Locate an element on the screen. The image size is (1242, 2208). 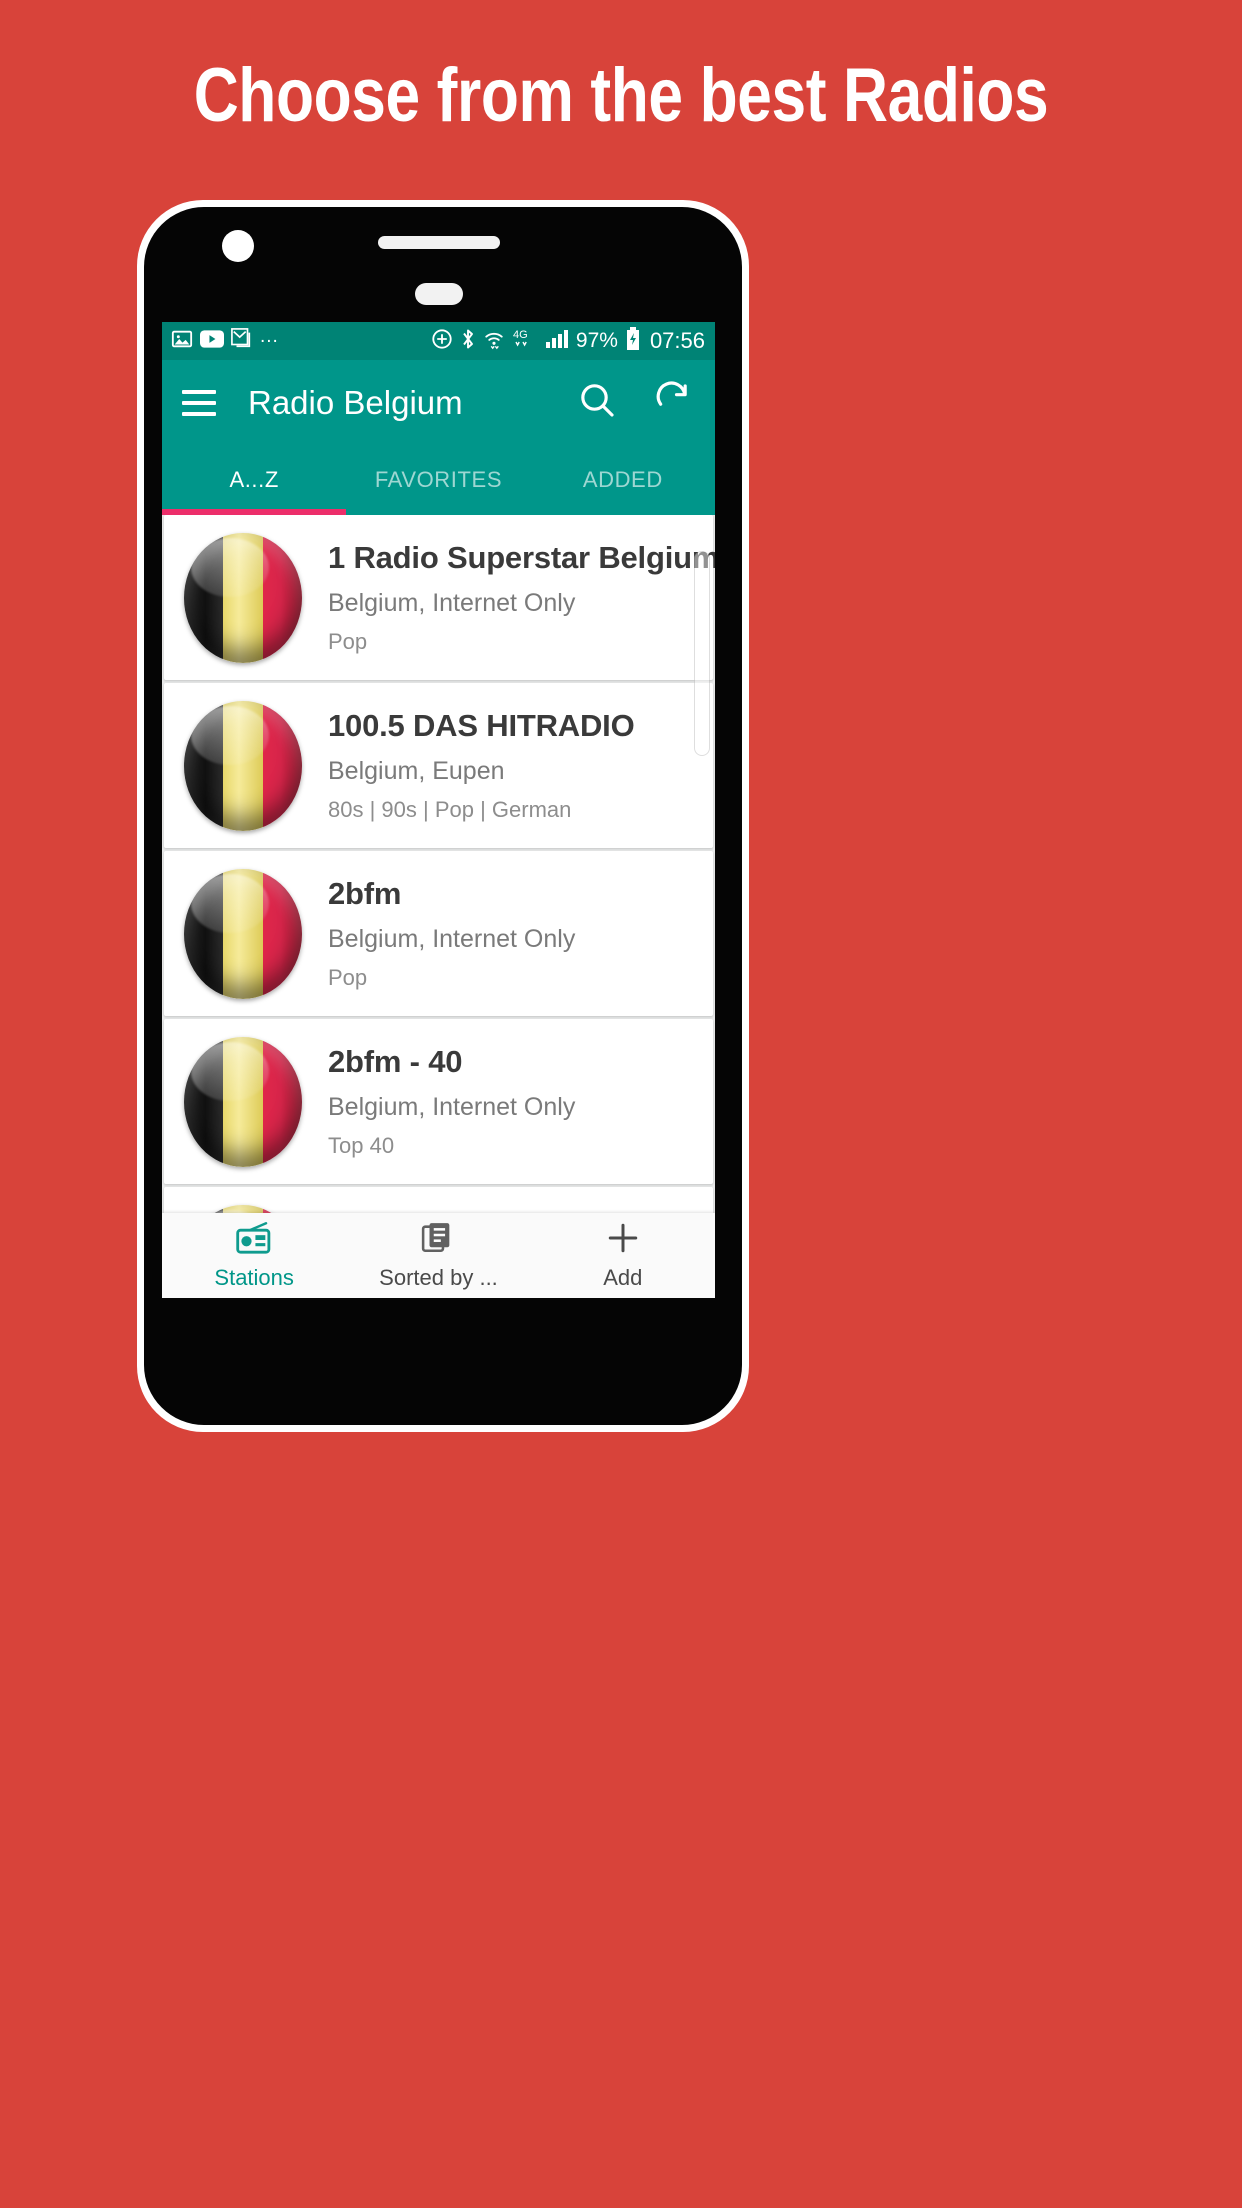
station-location: Belgium, Eupen is located at coordinates (416, 771).